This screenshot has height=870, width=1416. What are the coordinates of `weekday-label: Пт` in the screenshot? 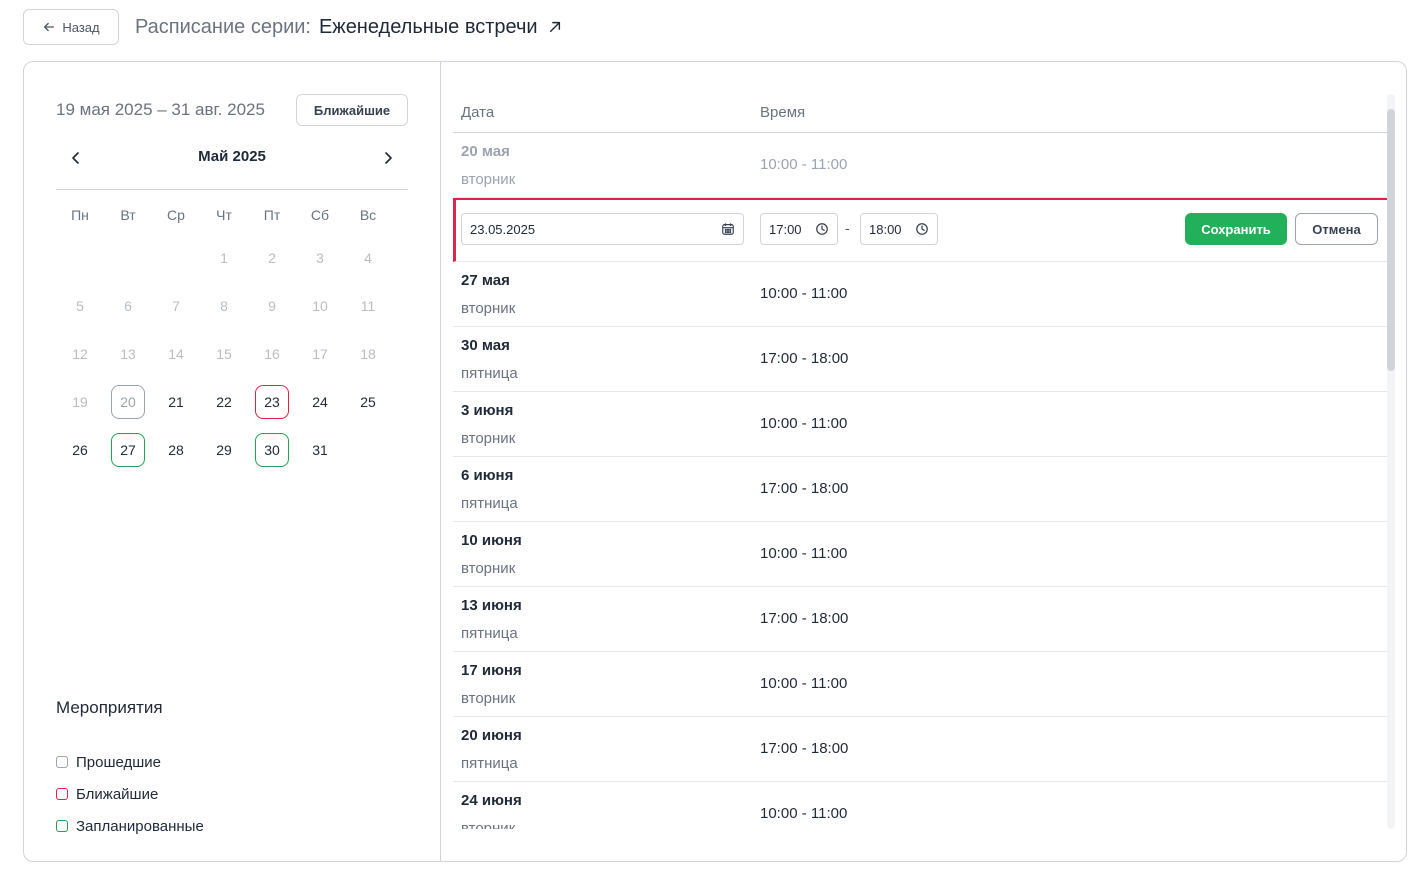 It's located at (272, 215).